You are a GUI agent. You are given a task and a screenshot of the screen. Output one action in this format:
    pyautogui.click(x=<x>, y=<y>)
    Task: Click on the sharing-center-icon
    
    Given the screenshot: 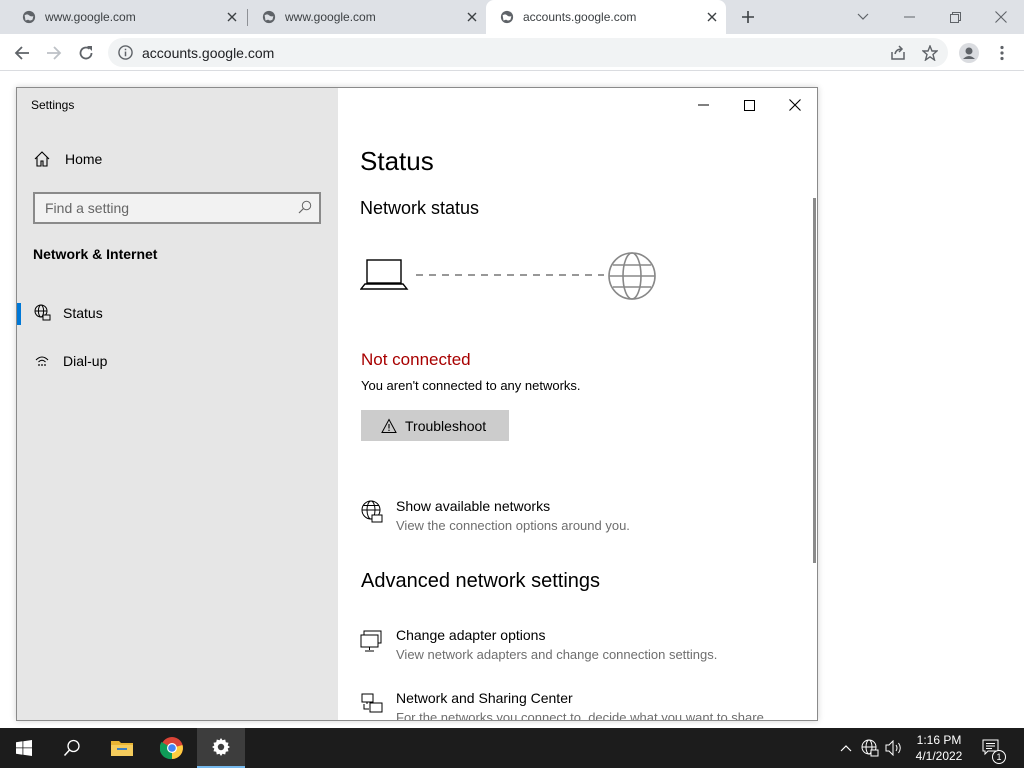 What is the action you would take?
    pyautogui.click(x=372, y=703)
    